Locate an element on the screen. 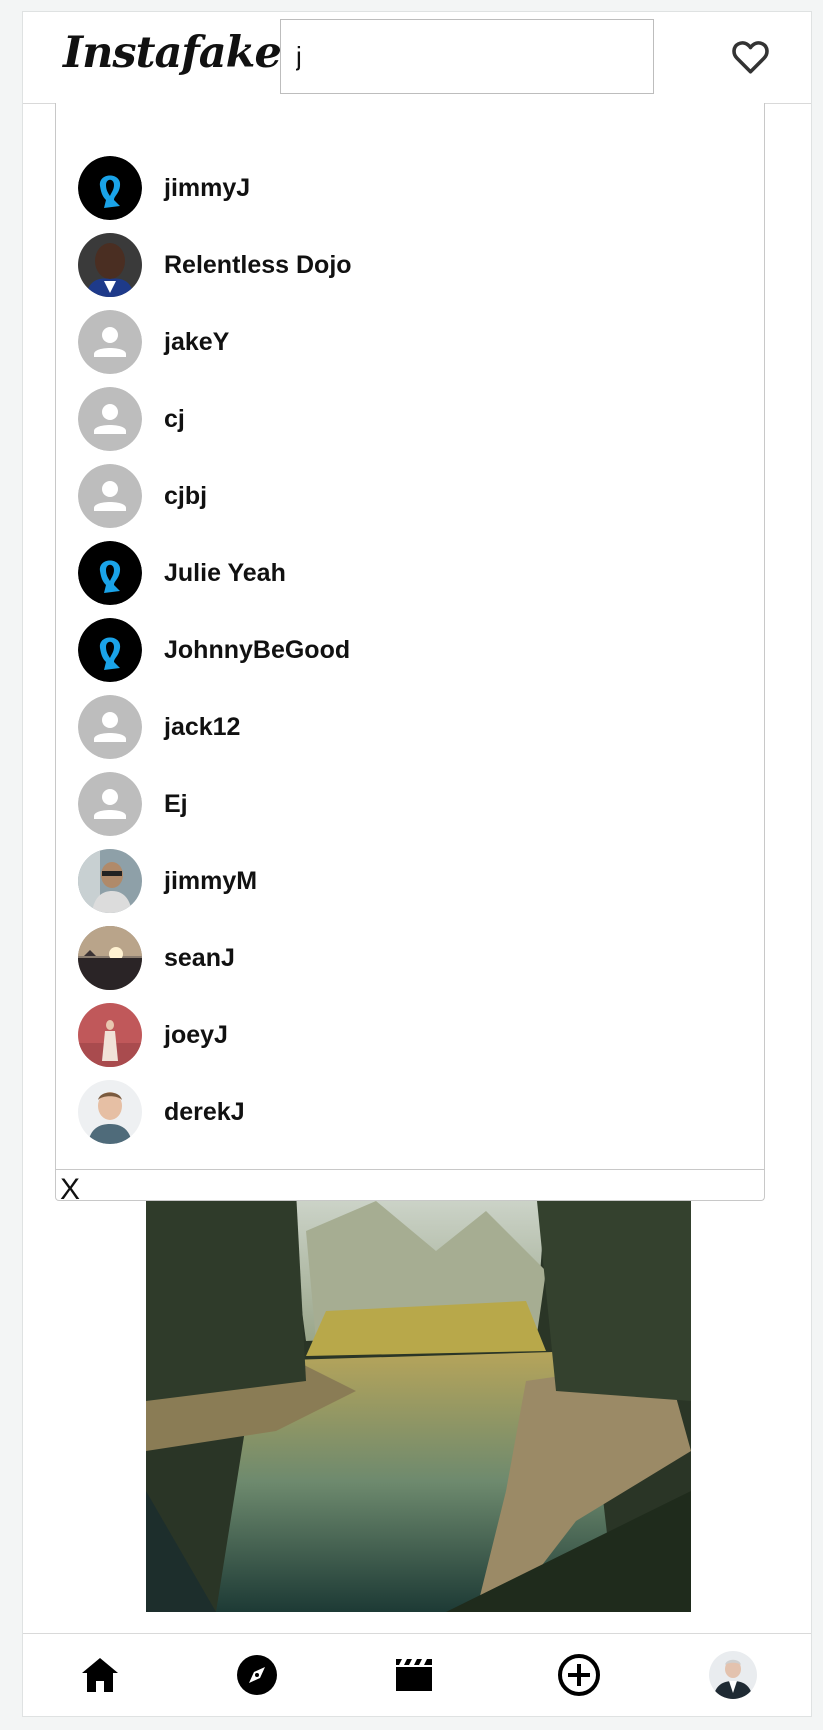 Image resolution: width=823 pixels, height=1730 pixels. result-username: Julie Yeah is located at coordinates (225, 572).